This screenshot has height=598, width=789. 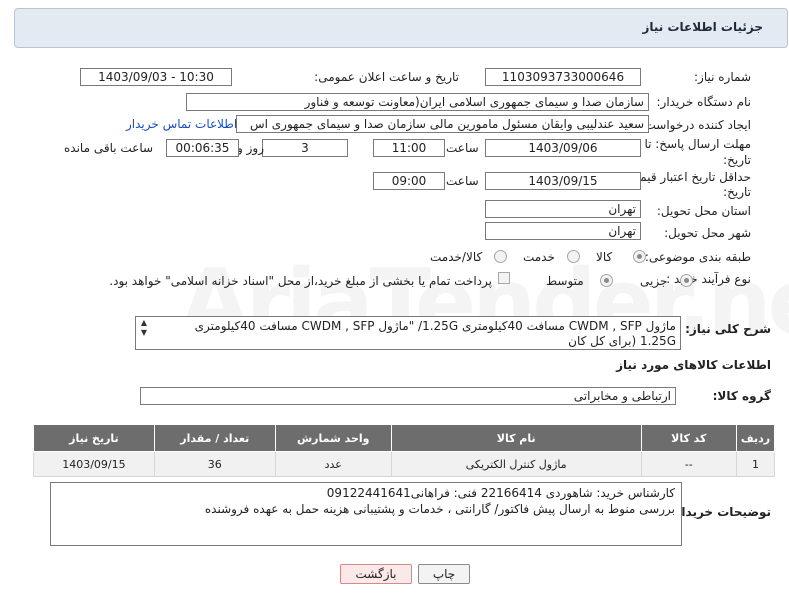 What do you see at coordinates (305, 148) in the screenshot?
I see `days-field: 3` at bounding box center [305, 148].